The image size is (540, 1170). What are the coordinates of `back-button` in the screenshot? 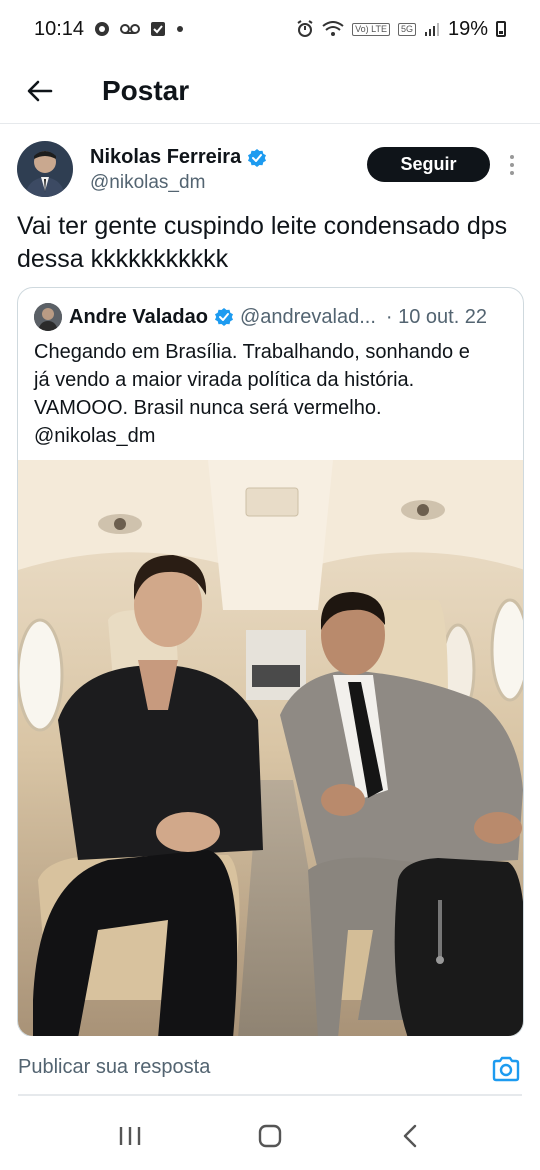 It's located at (40, 91).